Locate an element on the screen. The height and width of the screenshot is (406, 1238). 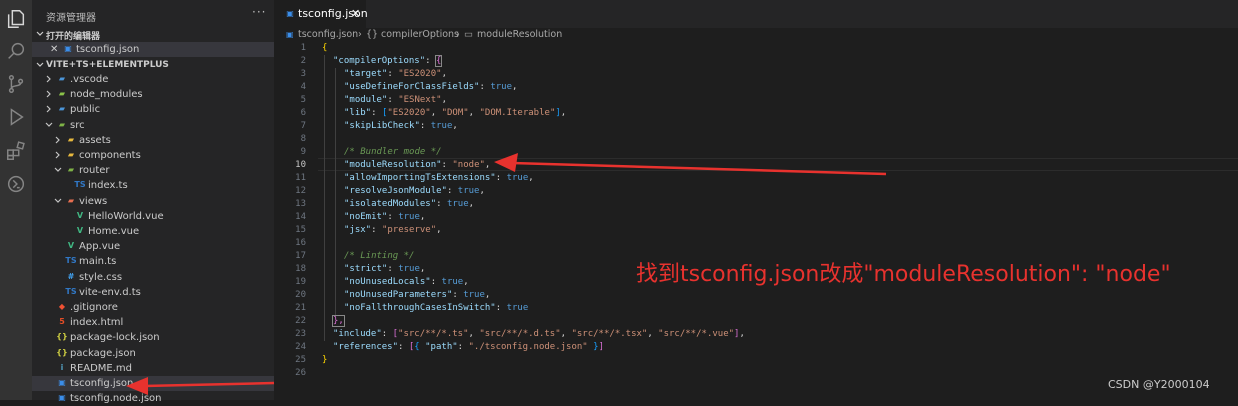
activity-bar is located at coordinates (16, 200).